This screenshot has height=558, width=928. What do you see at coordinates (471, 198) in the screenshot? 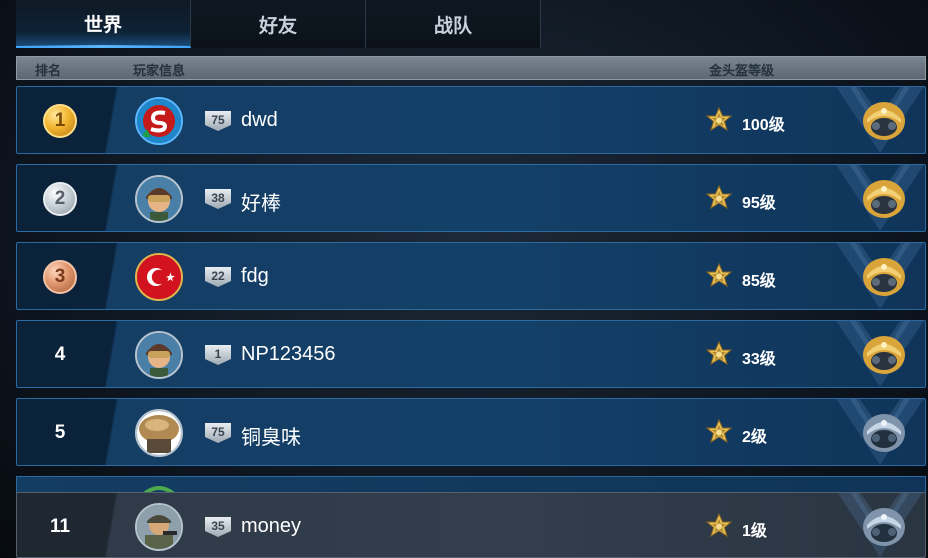
I see `list-item: 2 38 好棒 95级` at bounding box center [471, 198].